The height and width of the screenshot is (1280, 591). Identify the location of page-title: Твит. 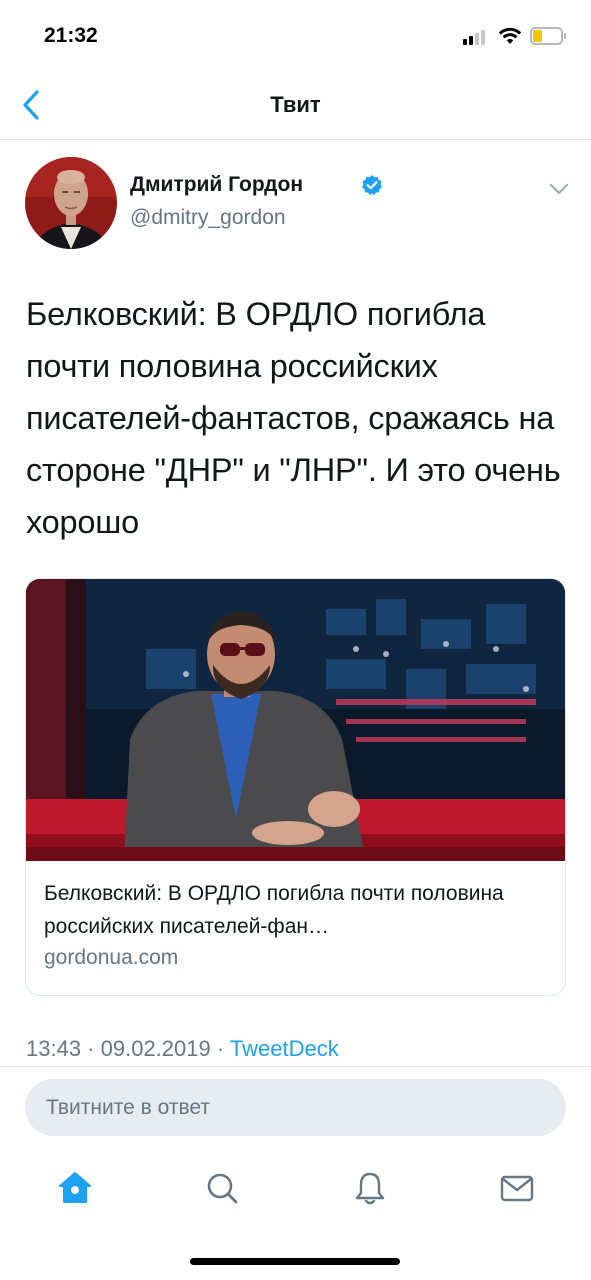
(295, 104).